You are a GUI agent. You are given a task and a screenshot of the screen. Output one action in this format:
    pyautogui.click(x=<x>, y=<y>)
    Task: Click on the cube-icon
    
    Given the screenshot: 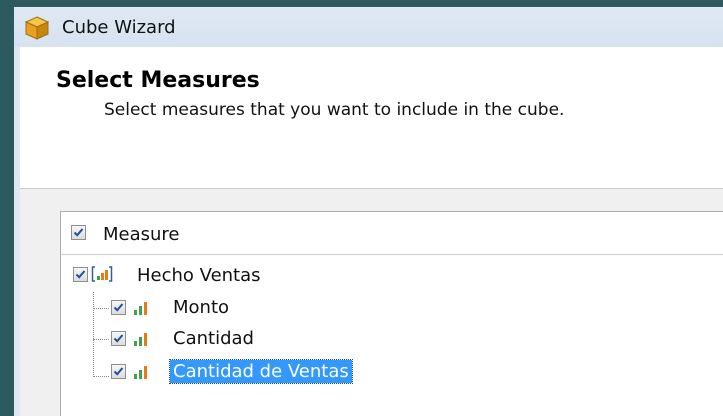 What is the action you would take?
    pyautogui.click(x=37, y=28)
    